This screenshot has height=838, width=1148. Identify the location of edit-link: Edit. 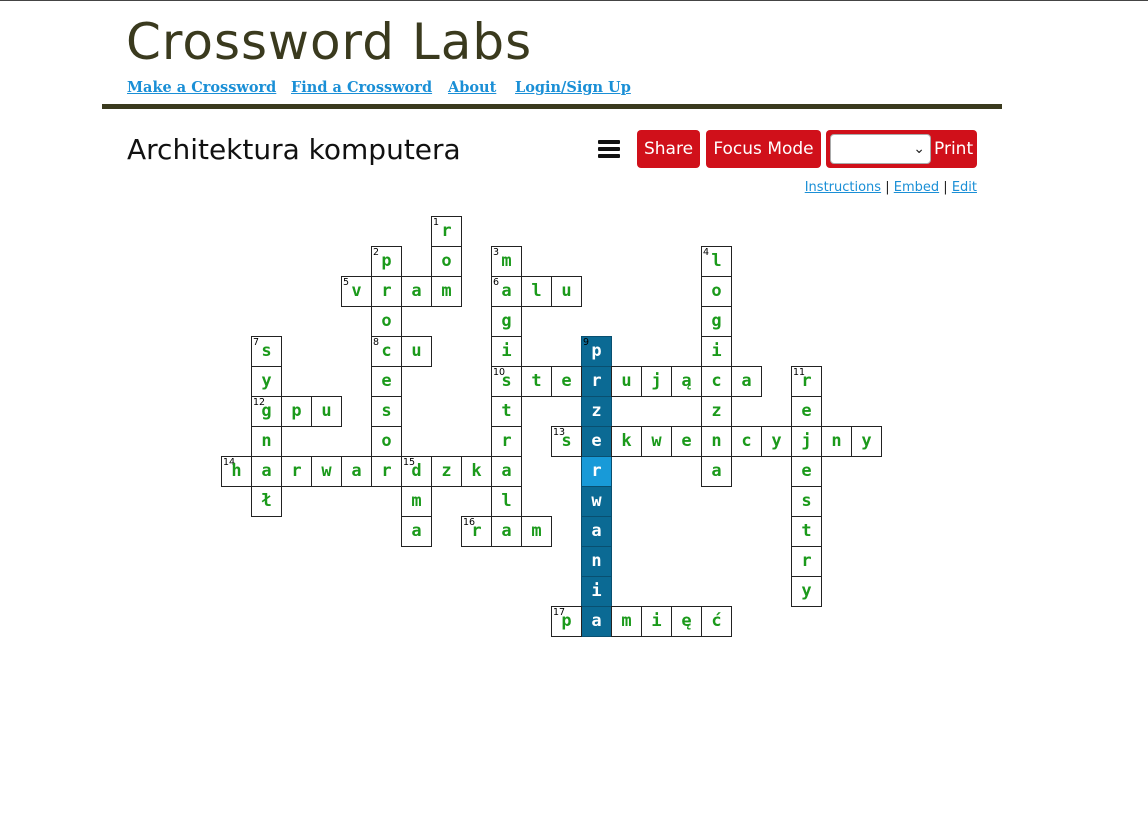
(964, 187).